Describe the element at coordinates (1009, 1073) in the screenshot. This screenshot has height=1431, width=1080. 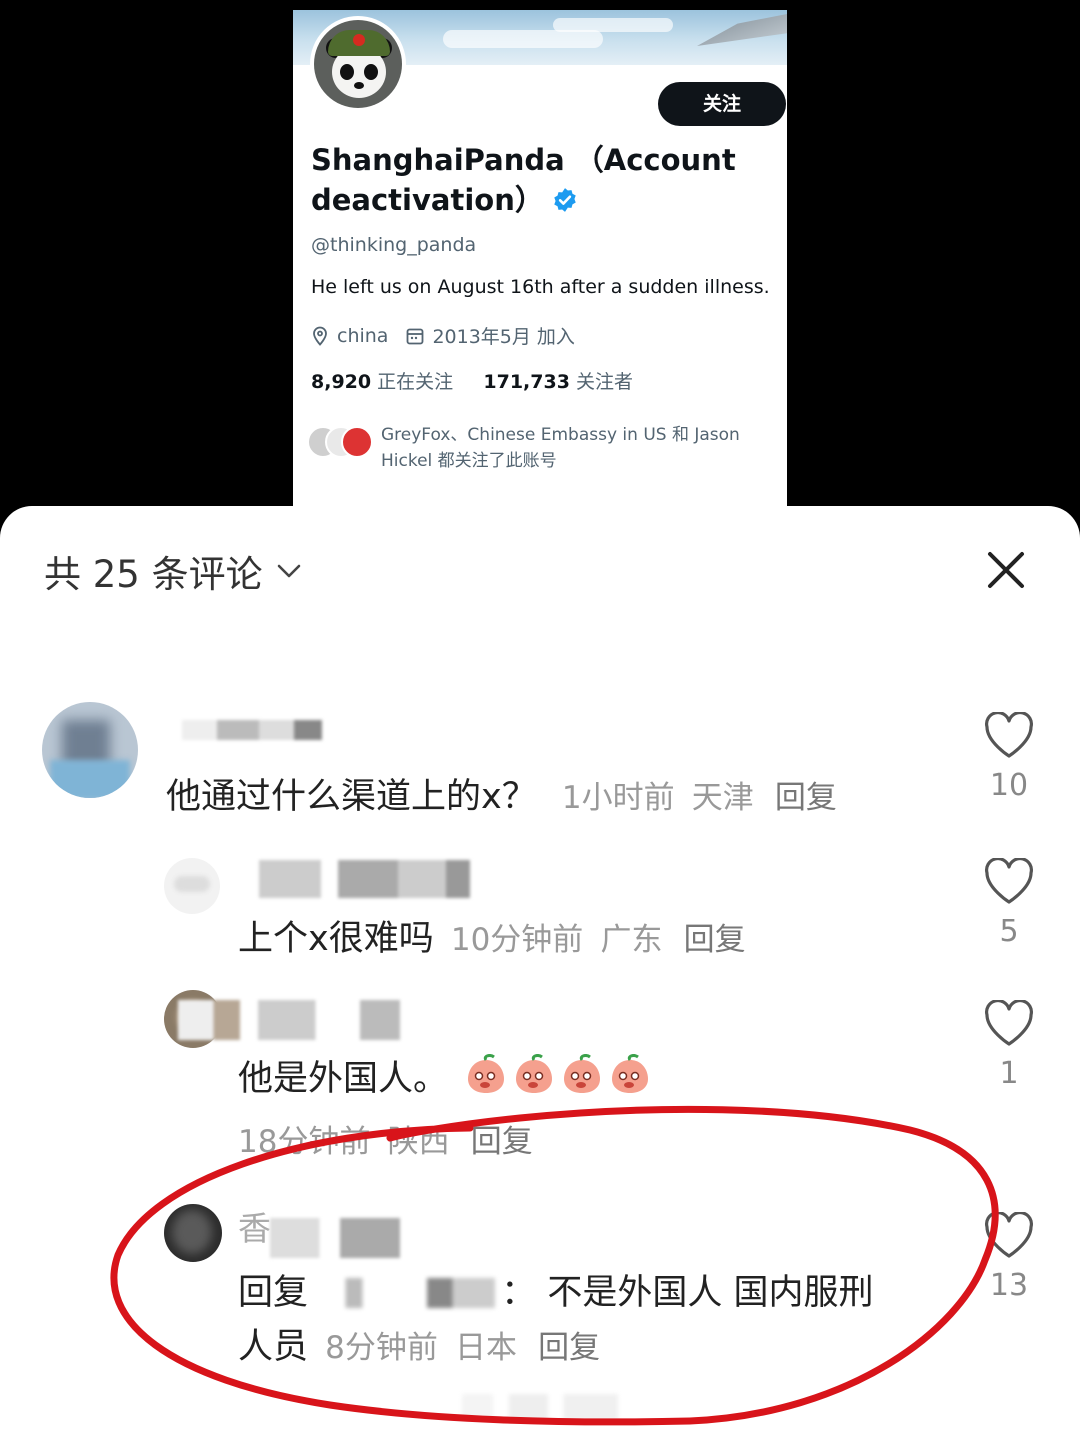
I see `like-count: 1` at that location.